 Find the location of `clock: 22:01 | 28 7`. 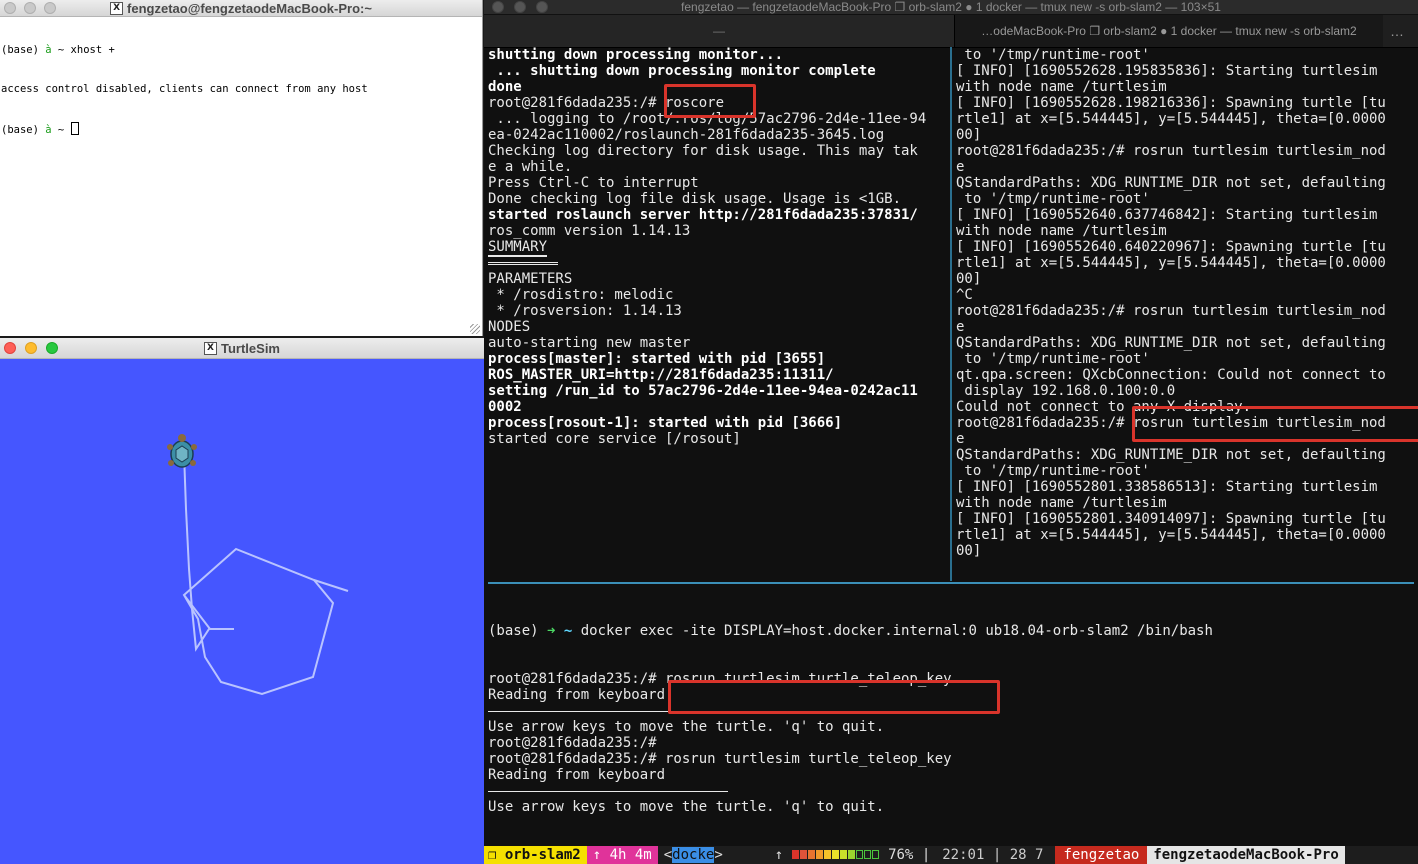

clock: 22:01 | 28 7 is located at coordinates (993, 855).